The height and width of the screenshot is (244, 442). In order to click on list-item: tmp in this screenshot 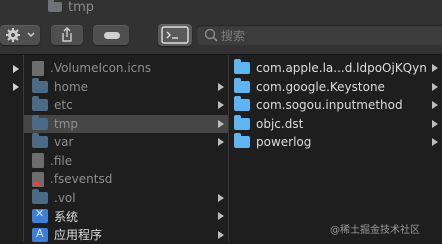, I will do `click(126, 123)`.